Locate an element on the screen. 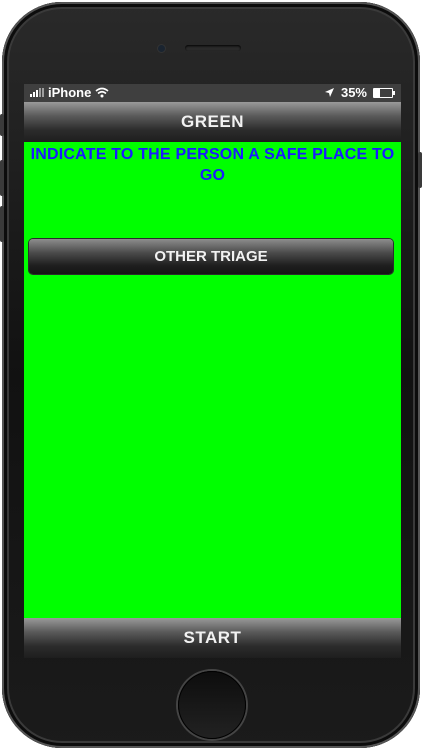 This screenshot has height=750, width=422. power-button is located at coordinates (420, 170).